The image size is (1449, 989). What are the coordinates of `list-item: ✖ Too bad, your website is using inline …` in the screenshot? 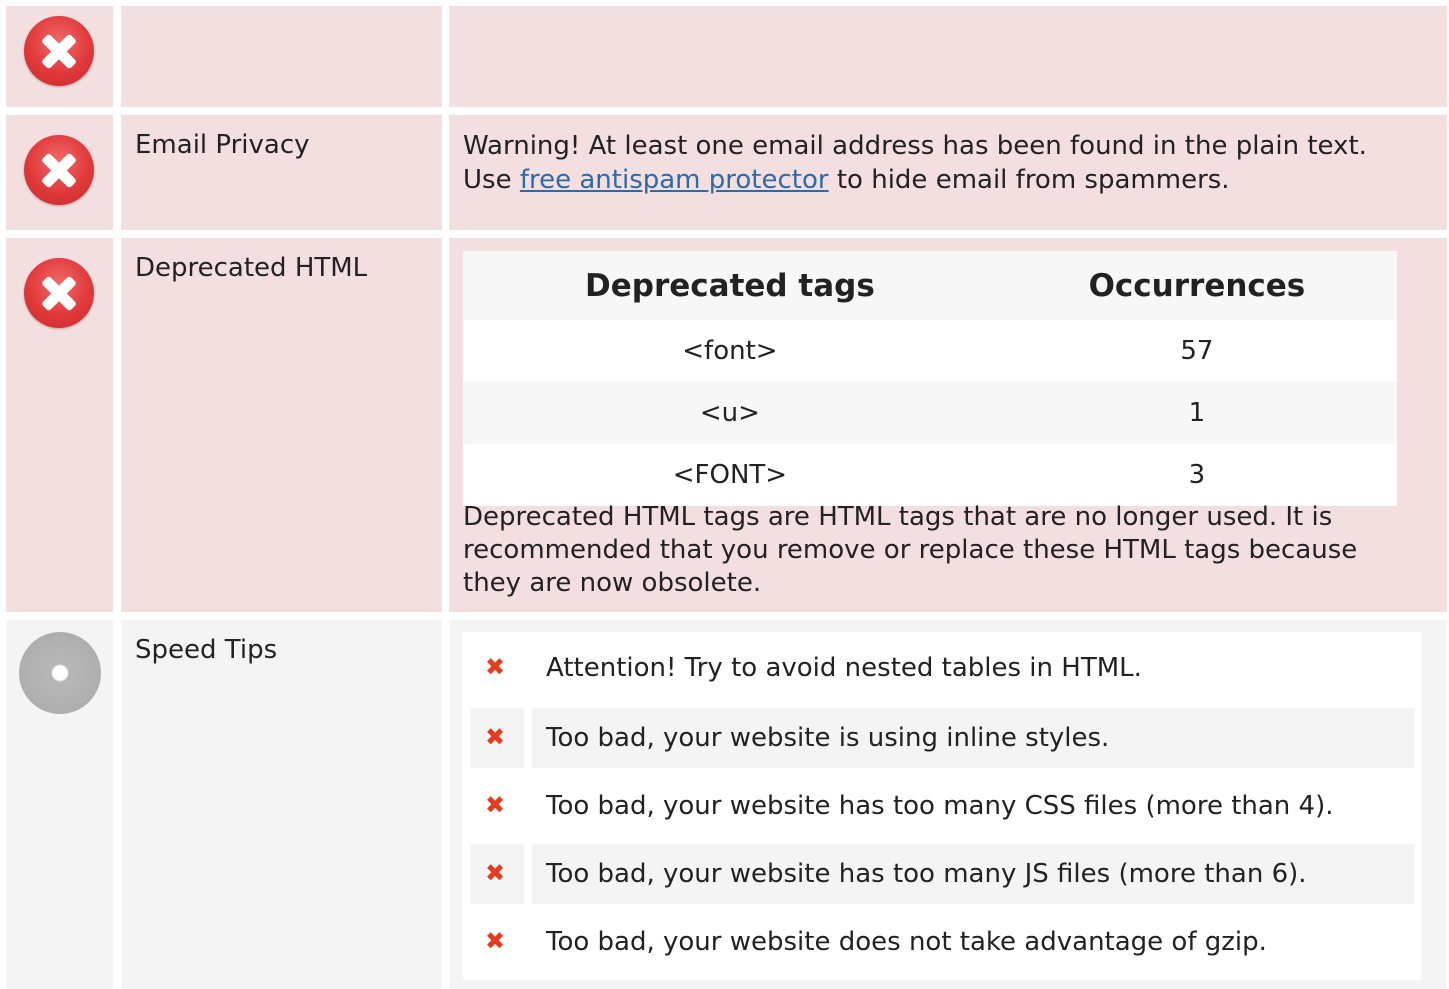 It's located at (942, 738).